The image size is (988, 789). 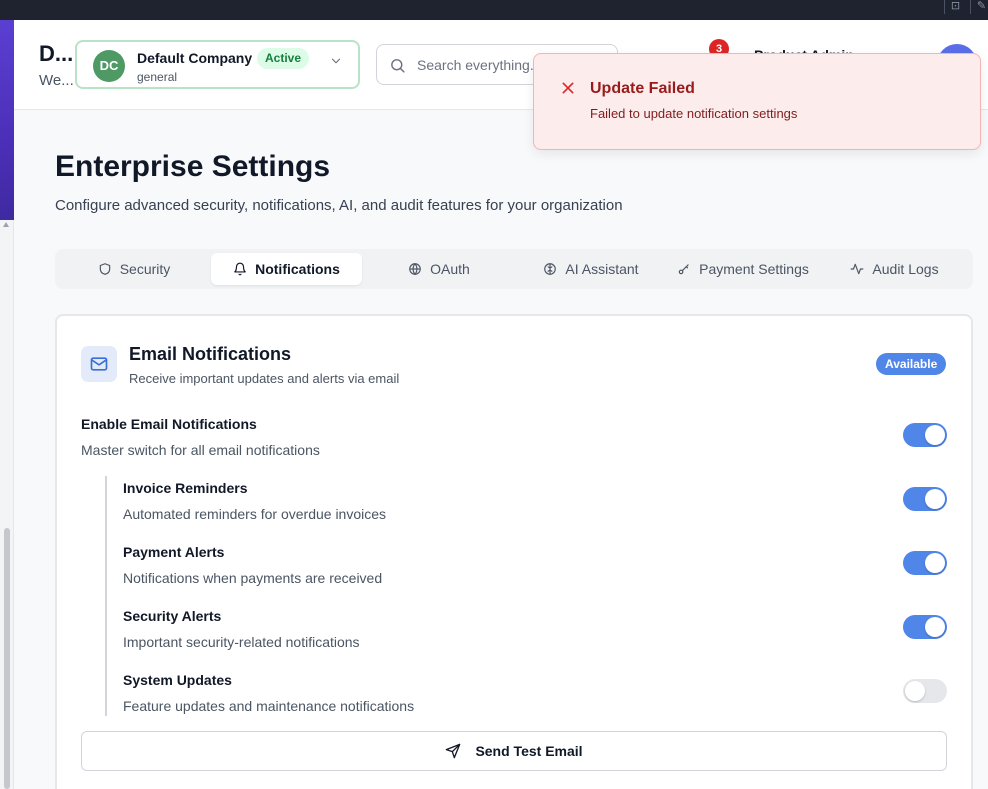 I want to click on tab-label: Payment Settings, so click(x=754, y=269).